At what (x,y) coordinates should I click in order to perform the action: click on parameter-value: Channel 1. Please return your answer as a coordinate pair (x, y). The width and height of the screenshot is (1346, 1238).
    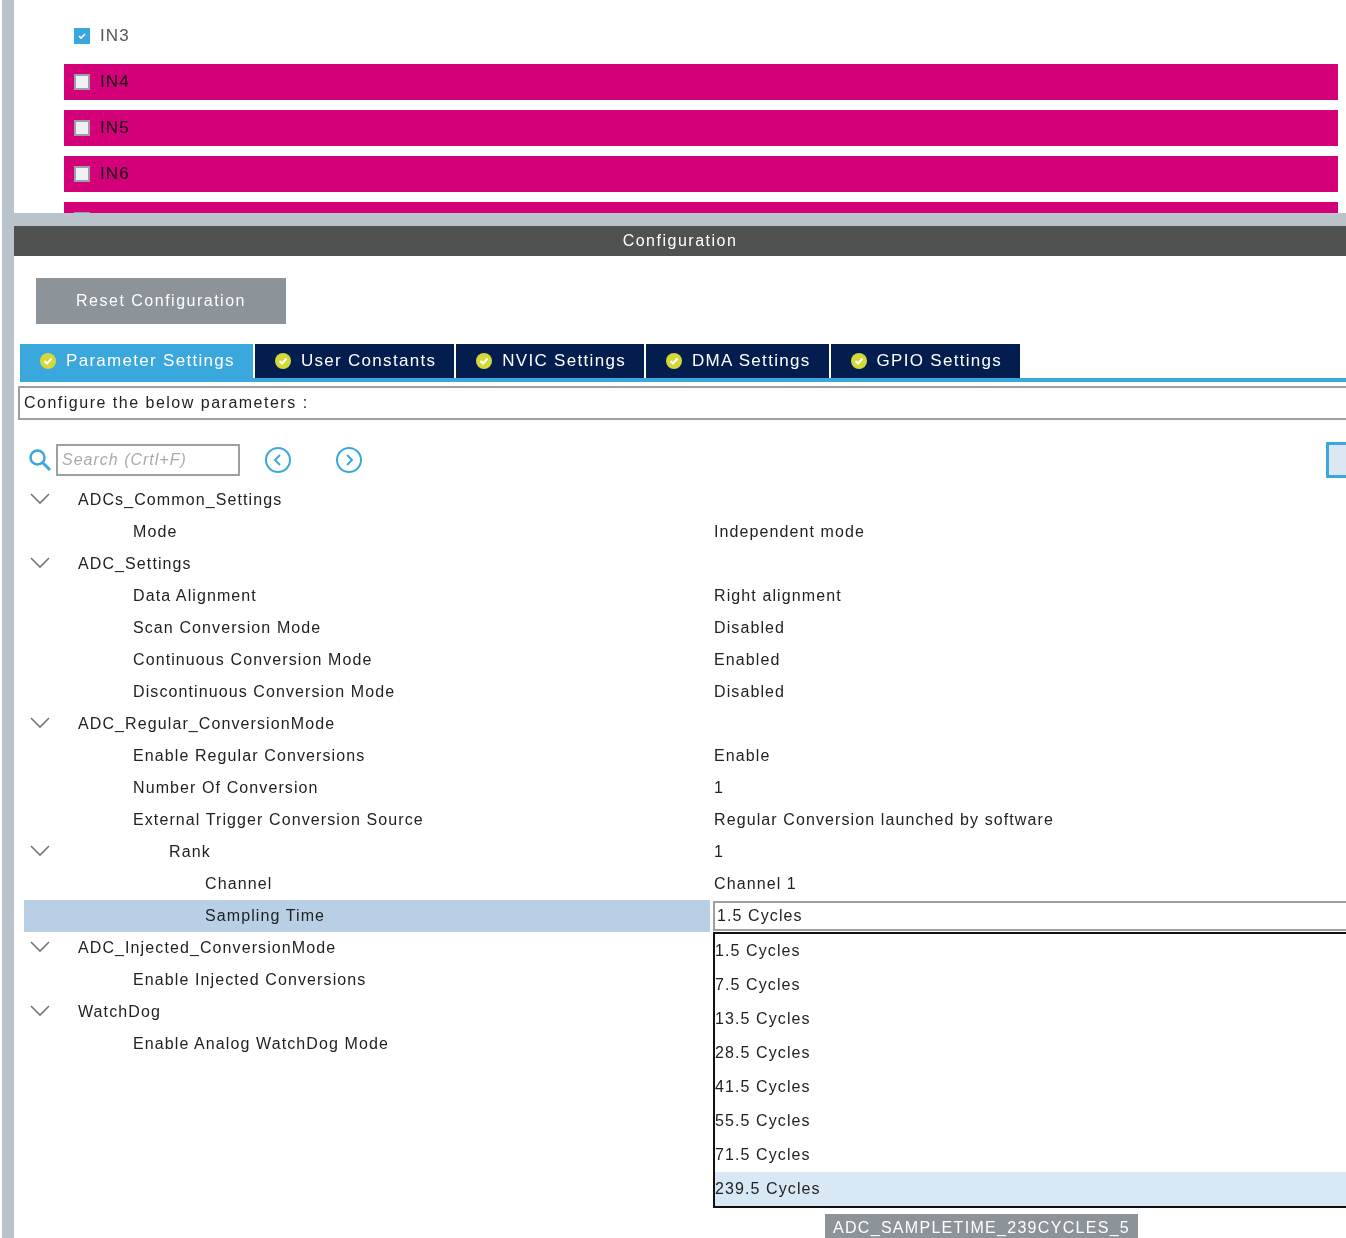
    Looking at the image, I should click on (755, 884).